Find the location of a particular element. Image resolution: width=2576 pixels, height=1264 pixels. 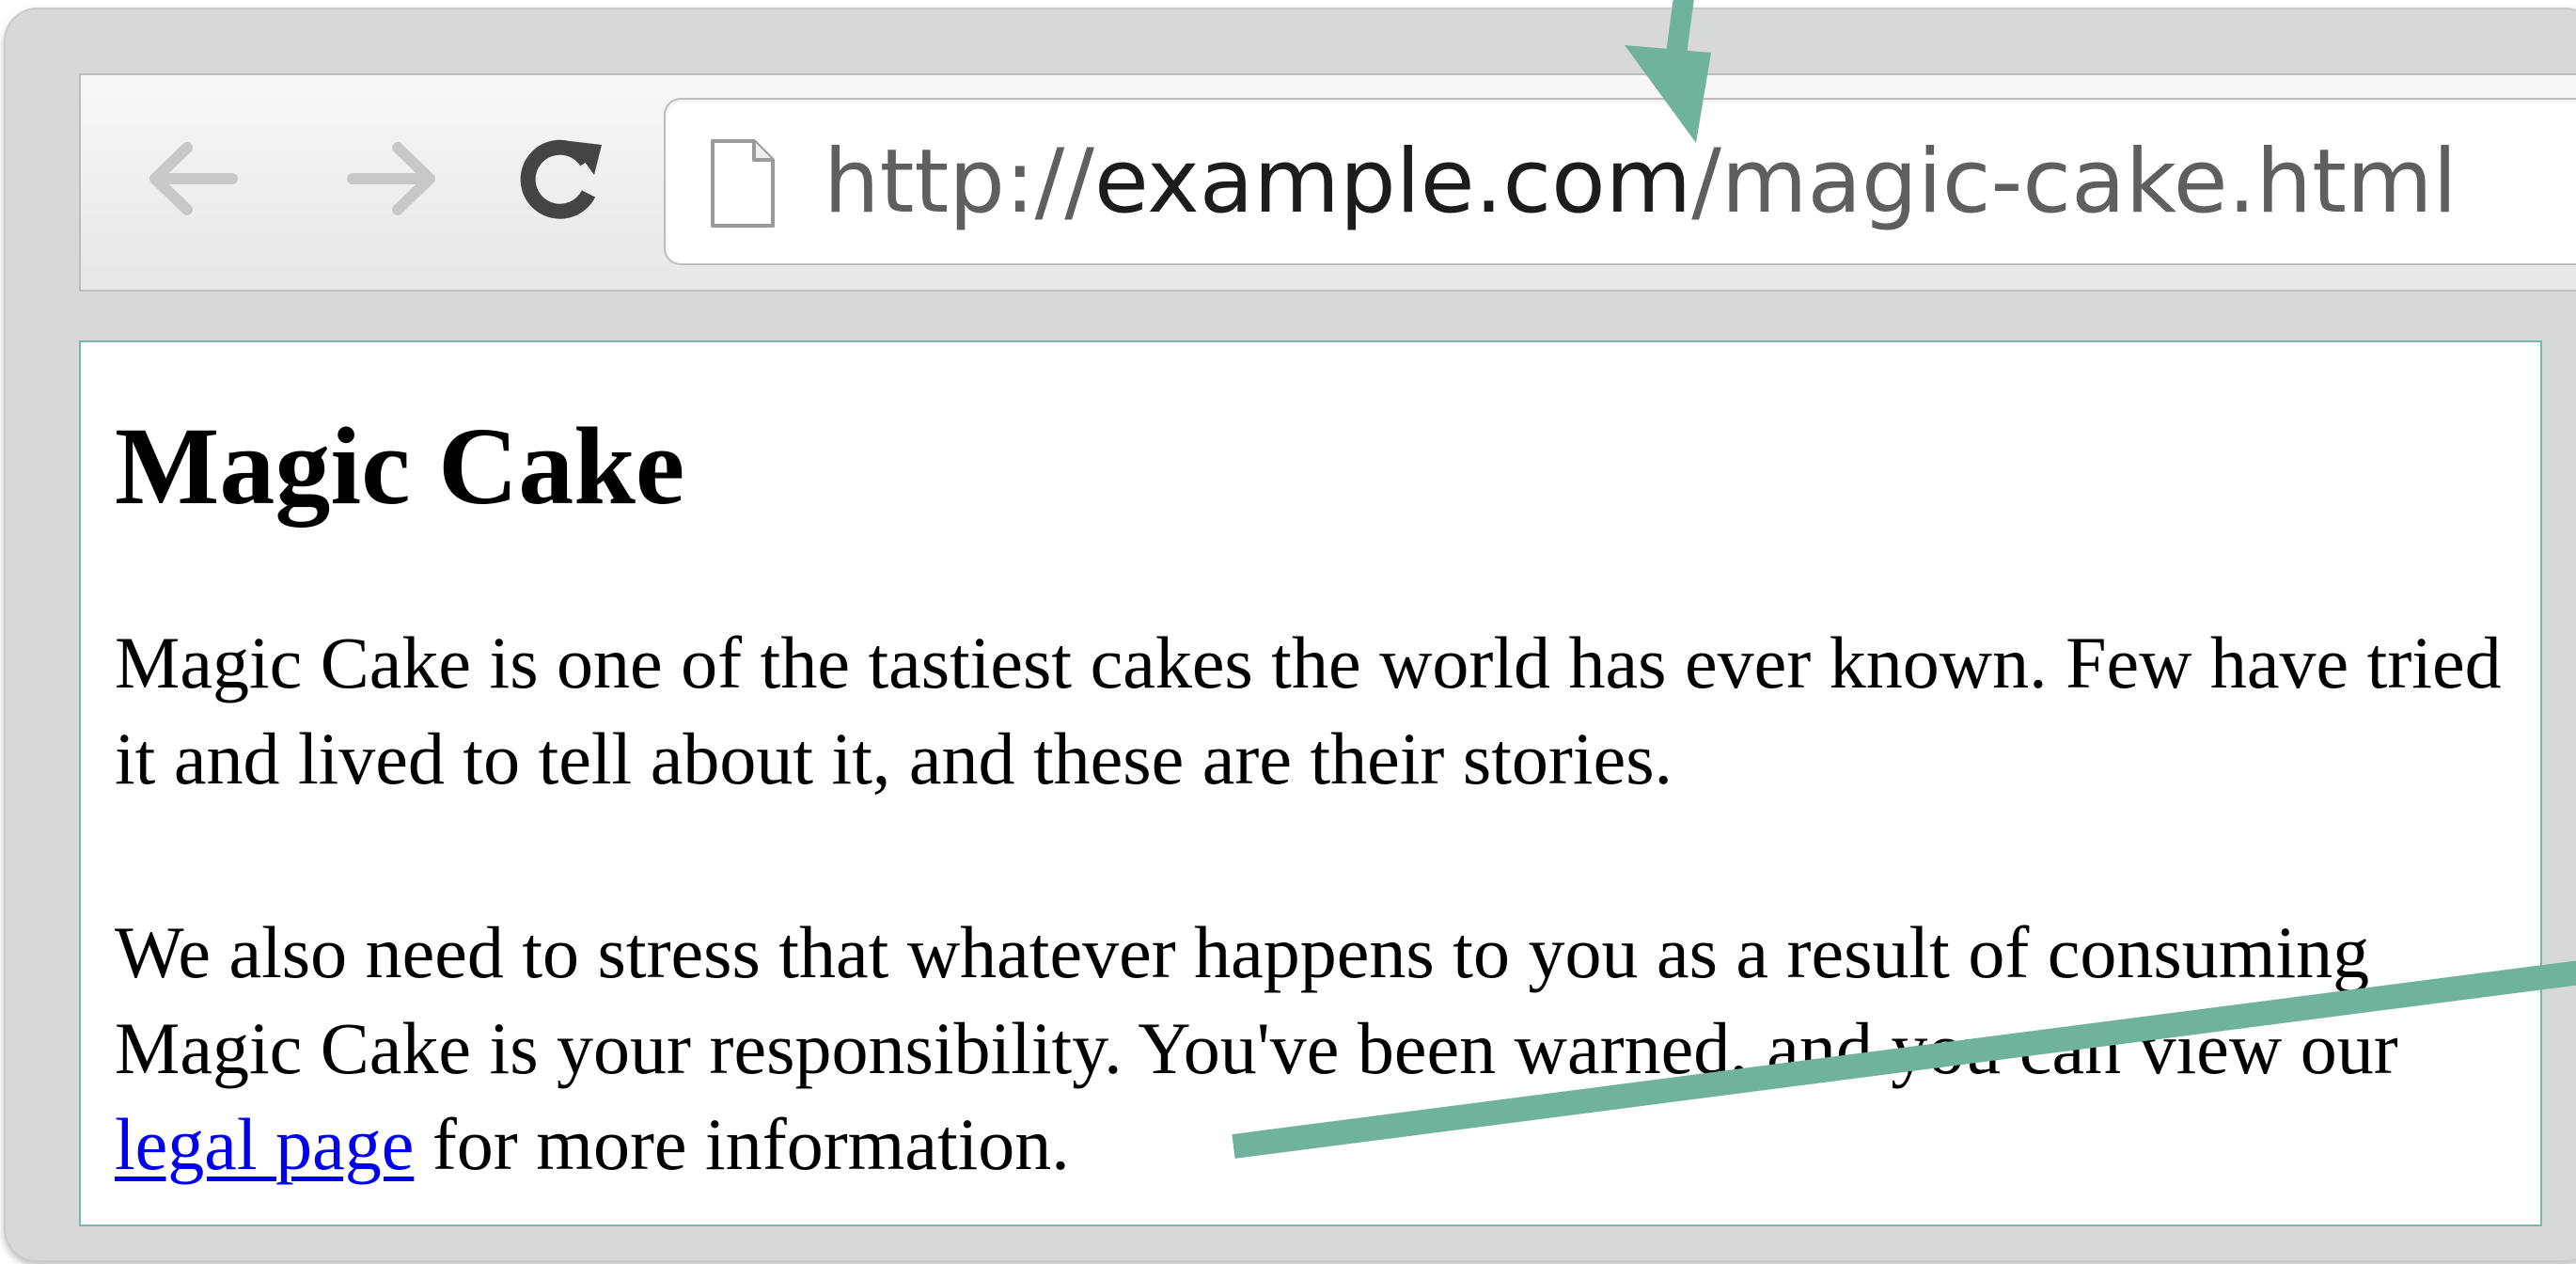

reload-icon is located at coordinates (561, 179).